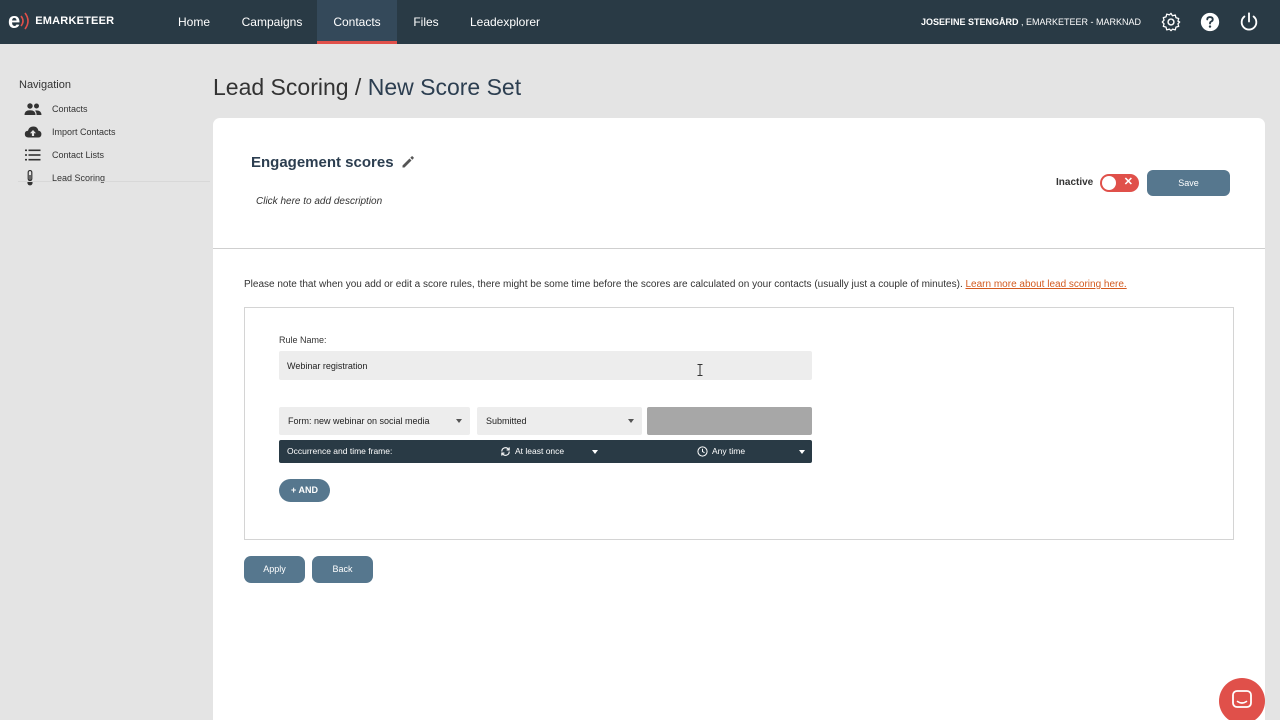 This screenshot has width=1280, height=720. Describe the element at coordinates (340, 451) in the screenshot. I see `occurrence-label: Occurrence and time frame:` at that location.